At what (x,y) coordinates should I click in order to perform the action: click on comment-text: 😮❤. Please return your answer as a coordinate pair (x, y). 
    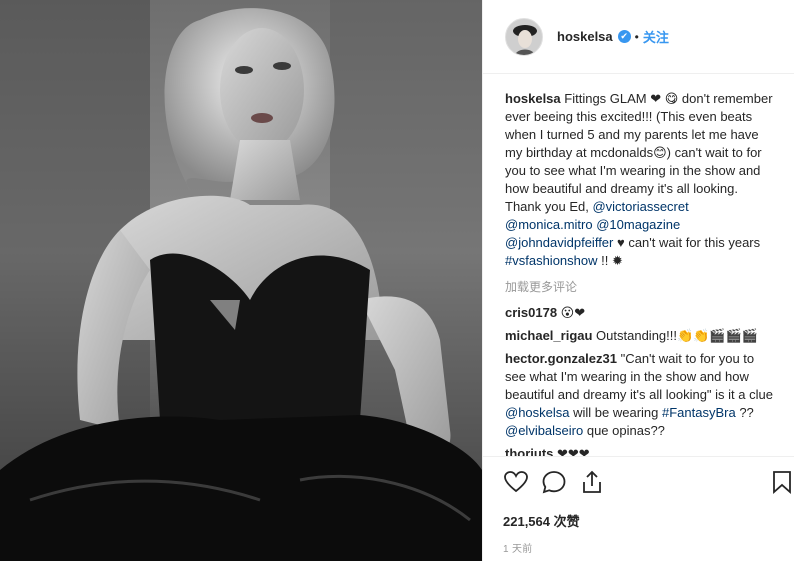
    Looking at the image, I should click on (571, 312).